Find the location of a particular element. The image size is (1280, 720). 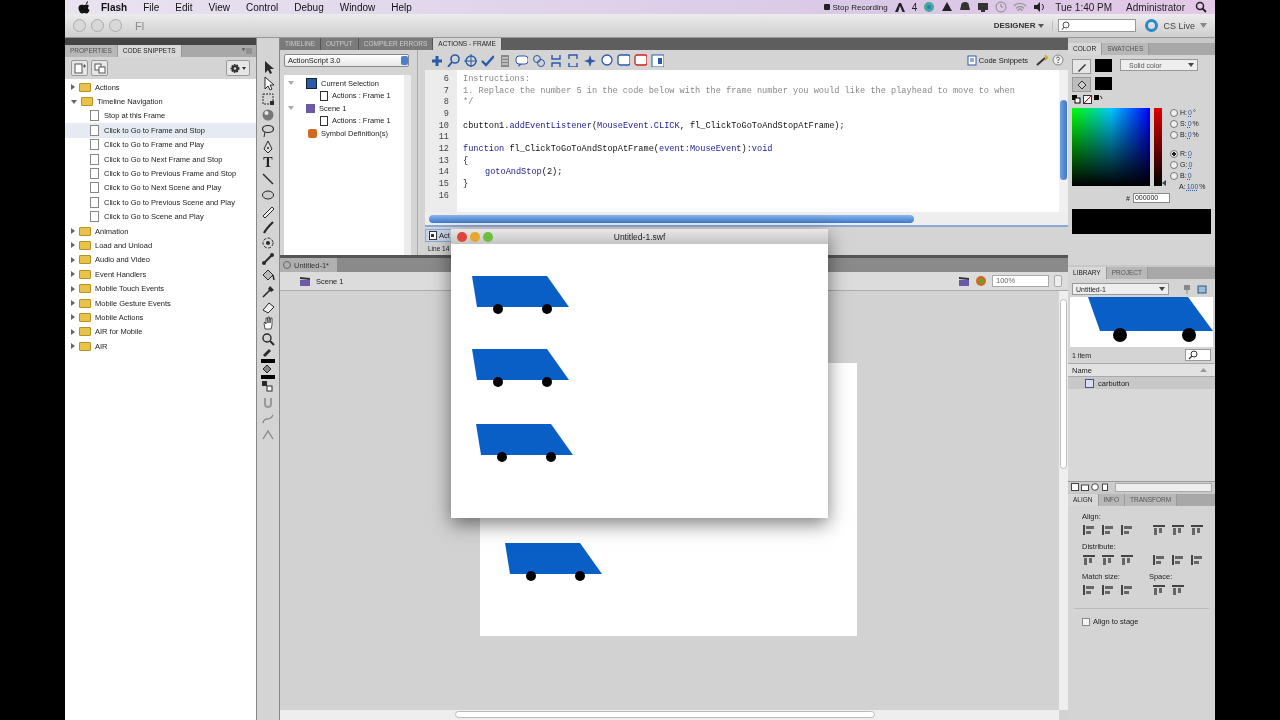

brush-icon is located at coordinates (268, 227).